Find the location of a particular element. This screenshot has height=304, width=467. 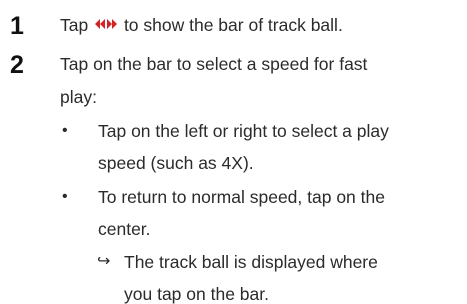

step-text: Tap to show the bar of track ball. is located at coordinates (201, 25).